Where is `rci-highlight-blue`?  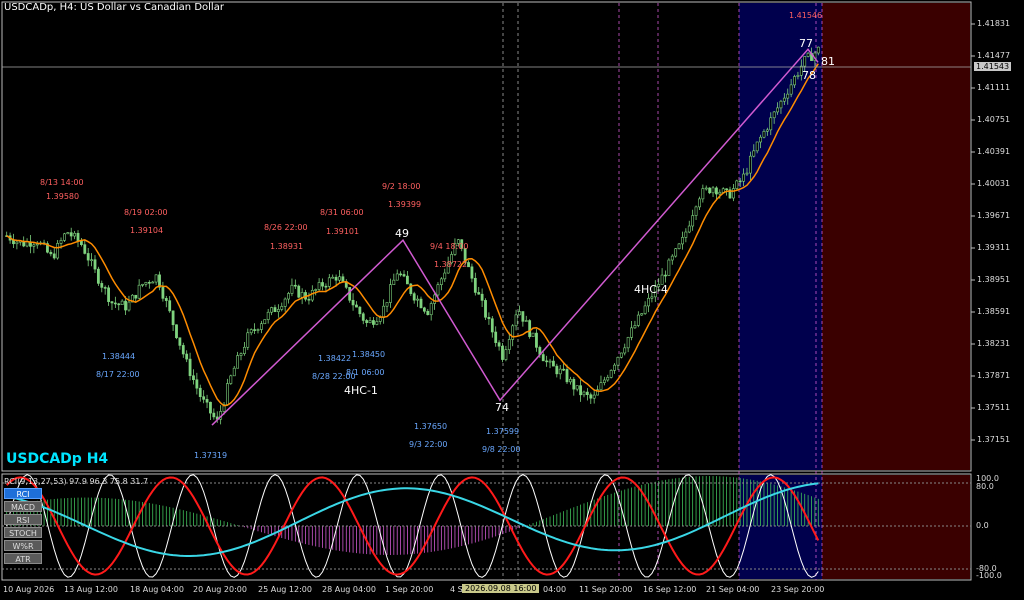 rci-highlight-blue is located at coordinates (780, 527).